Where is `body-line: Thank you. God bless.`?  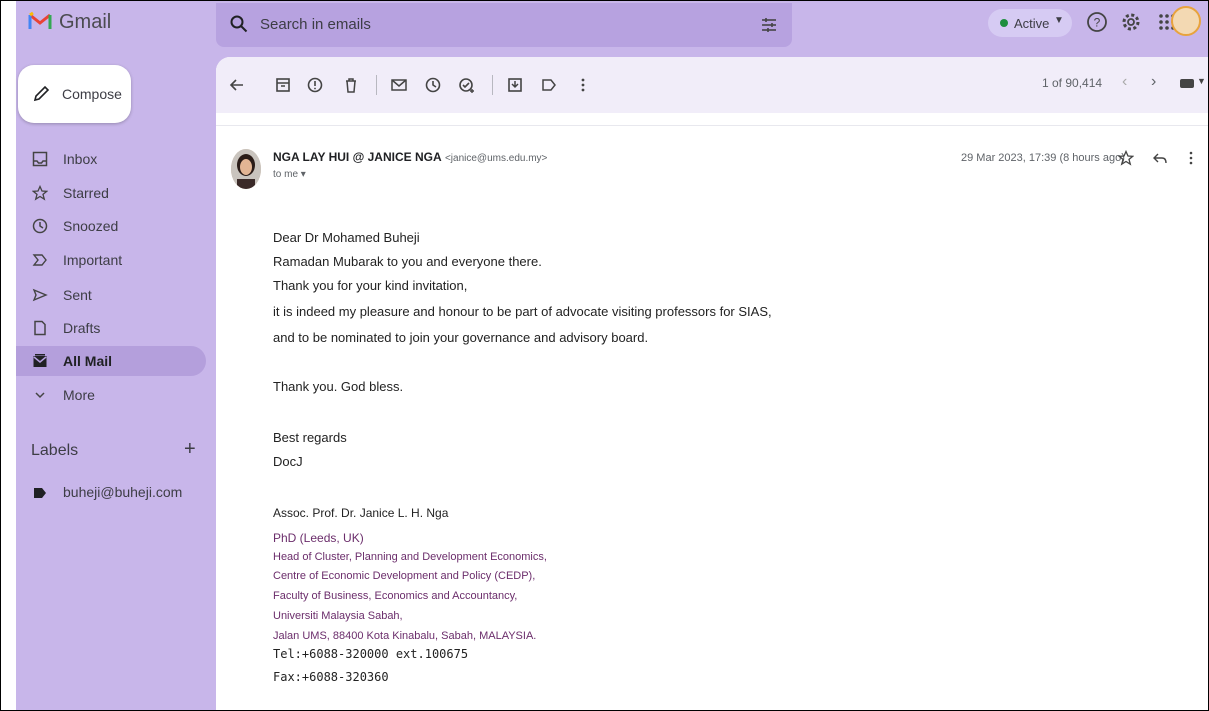 body-line: Thank you. God bless. is located at coordinates (338, 386).